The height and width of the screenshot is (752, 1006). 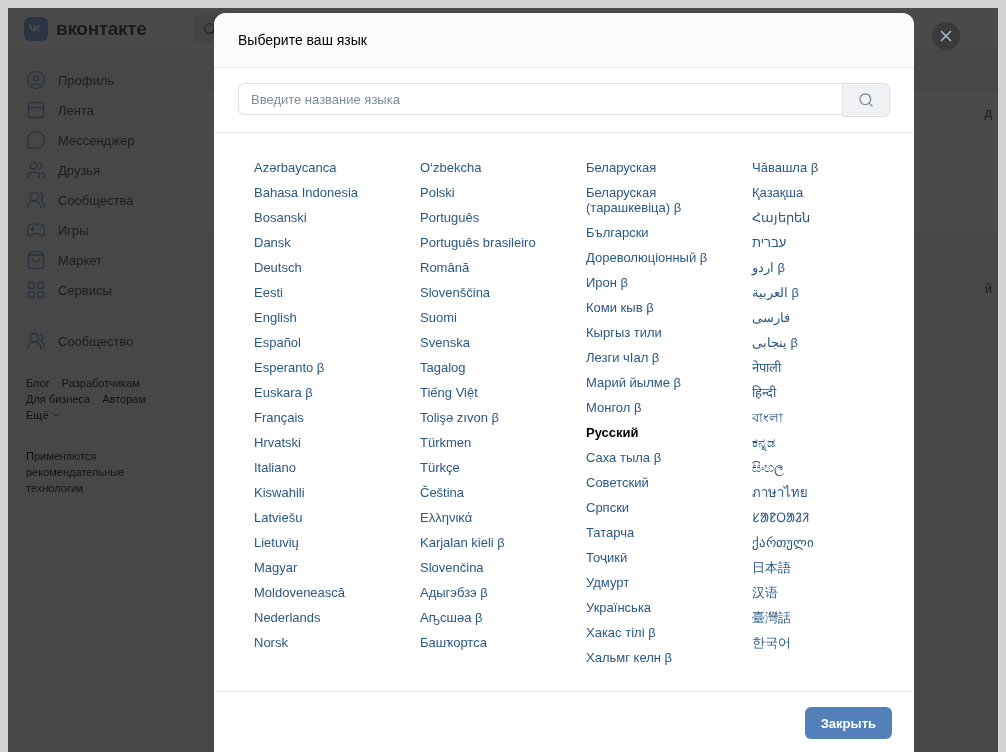 What do you see at coordinates (324, 467) in the screenshot?
I see `language-link: Italiano` at bounding box center [324, 467].